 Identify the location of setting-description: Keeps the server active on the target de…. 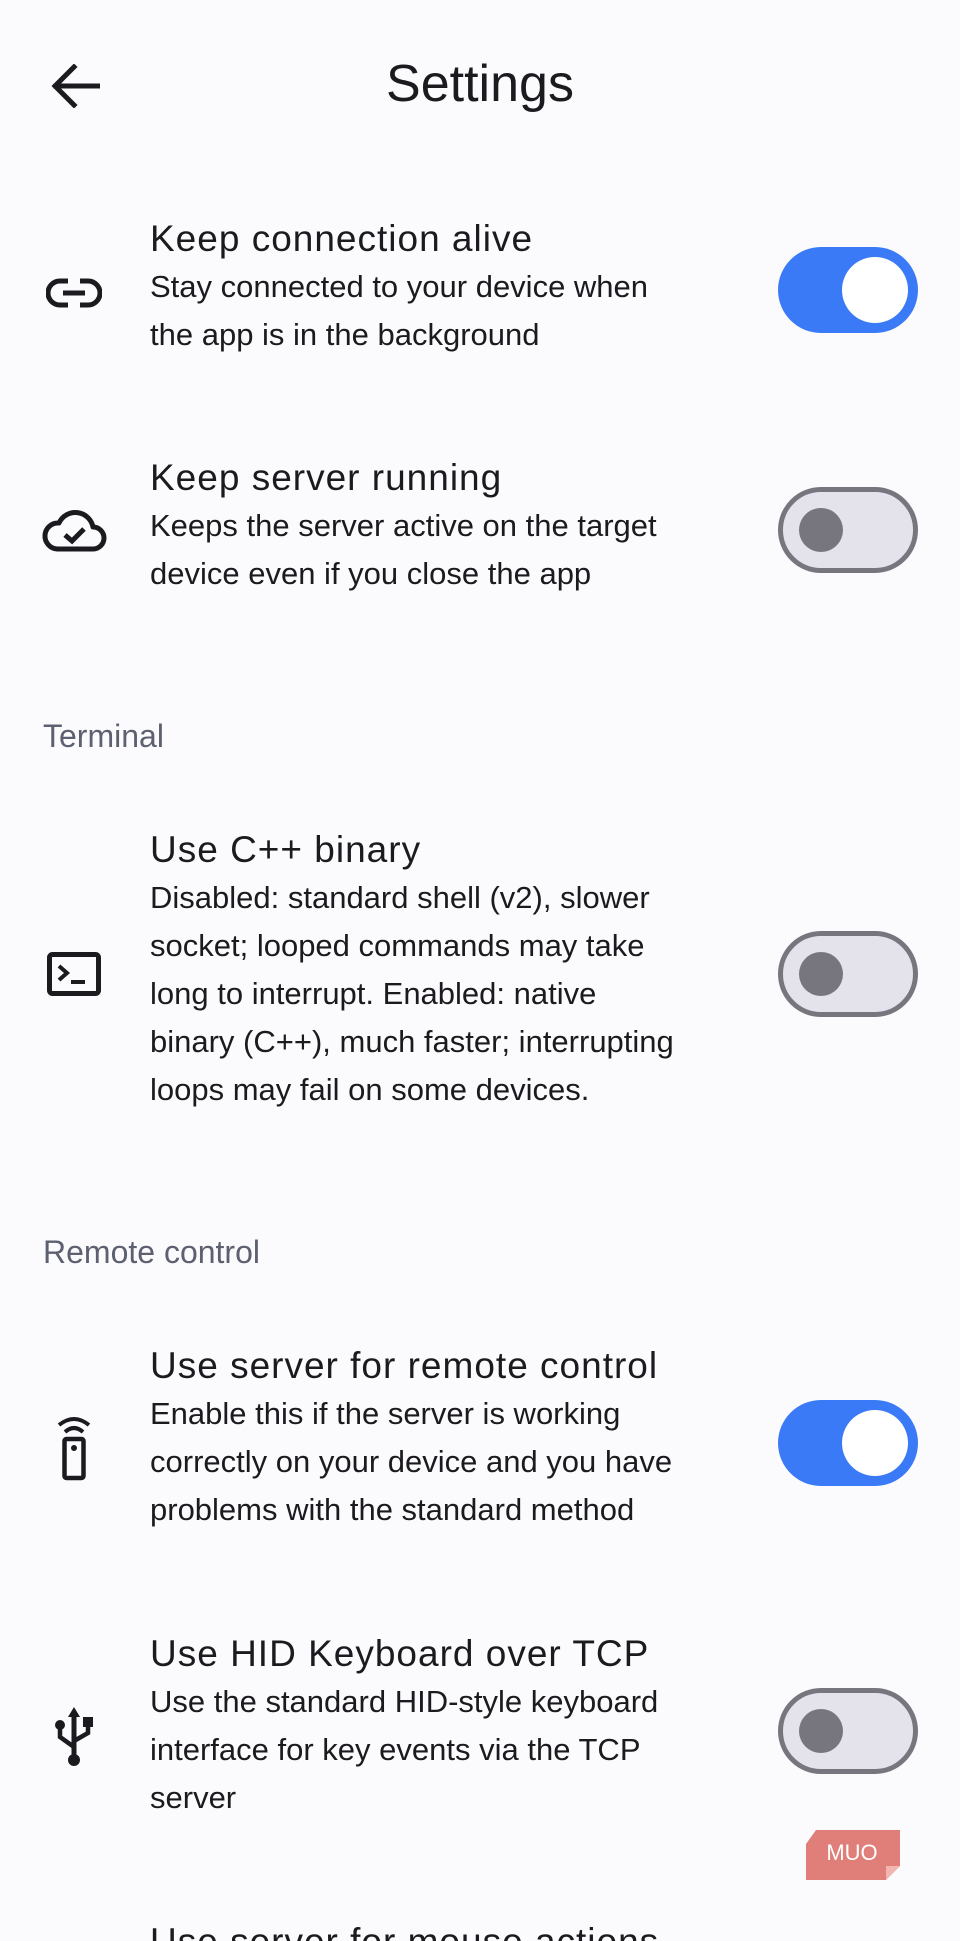
(442, 550).